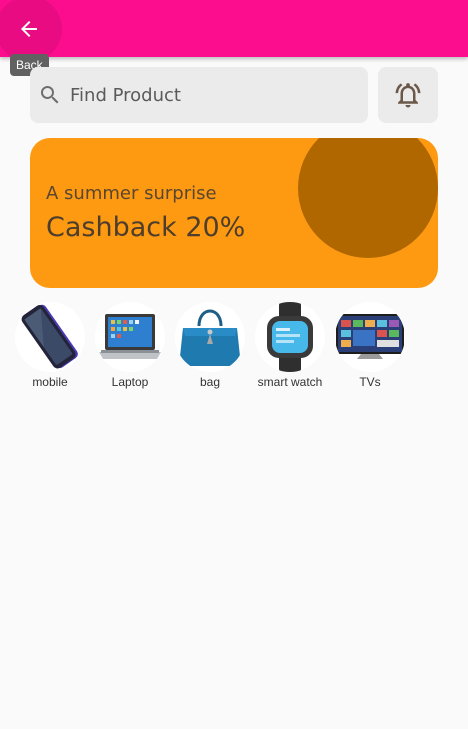 The width and height of the screenshot is (468, 729). I want to click on category-item-mobile: mobile, so click(55, 349).